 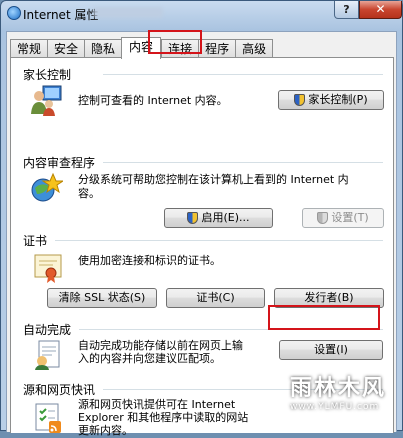 What do you see at coordinates (175, 42) in the screenshot?
I see `highlight-box-content-tab` at bounding box center [175, 42].